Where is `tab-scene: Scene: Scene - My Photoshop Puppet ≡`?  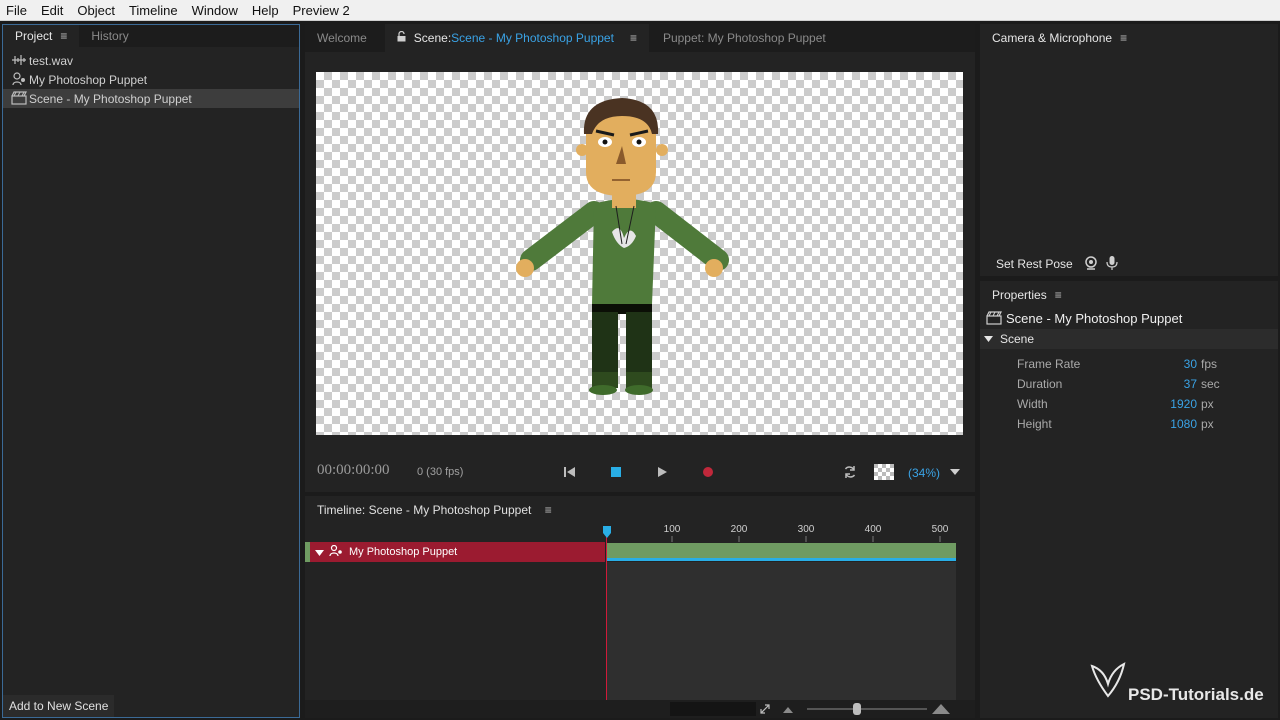
tab-scene: Scene: Scene - My Photoshop Puppet ≡ is located at coordinates (516, 38).